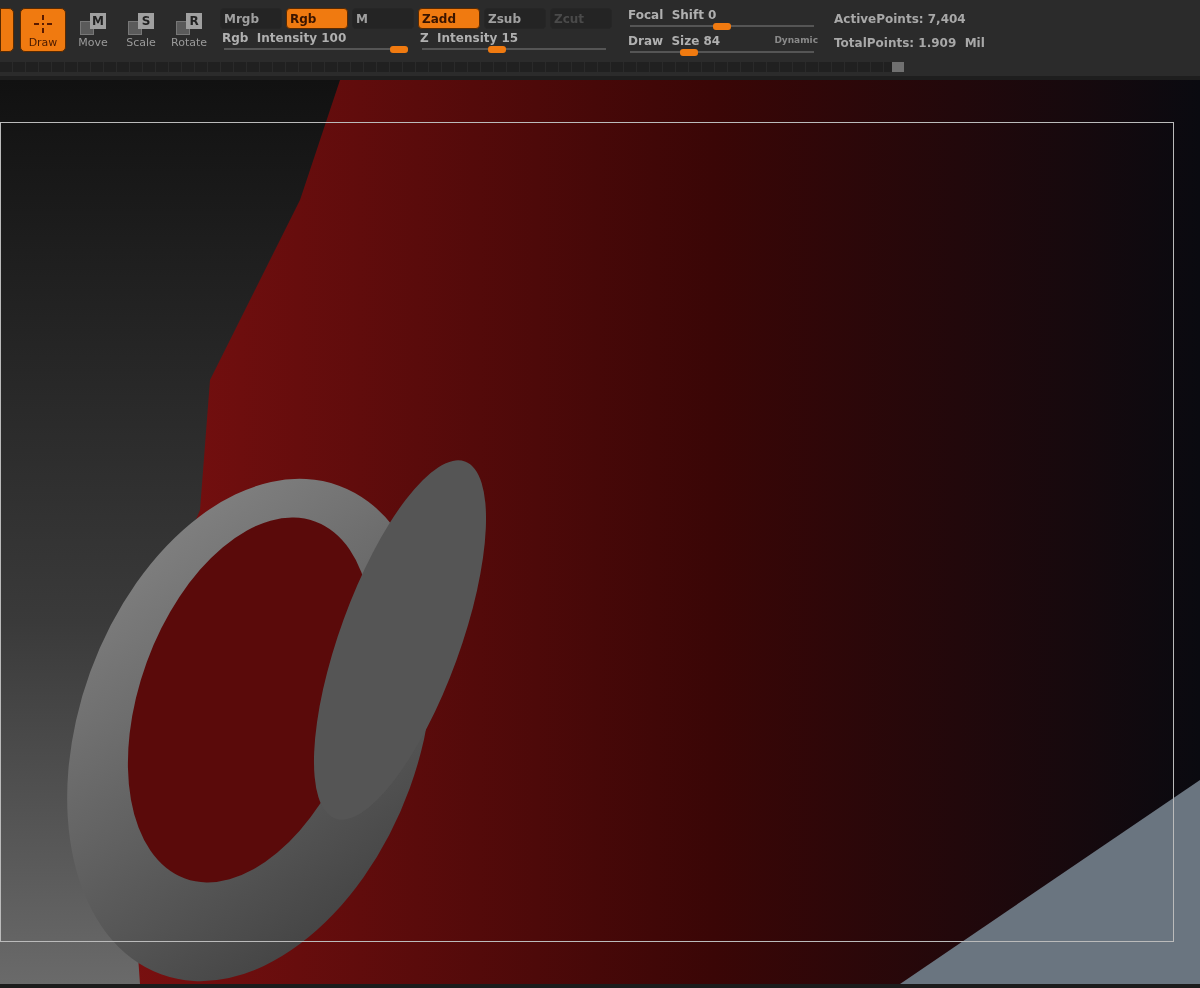 This screenshot has height=988, width=1200. What do you see at coordinates (383, 18) in the screenshot?
I see `mode-button: M` at bounding box center [383, 18].